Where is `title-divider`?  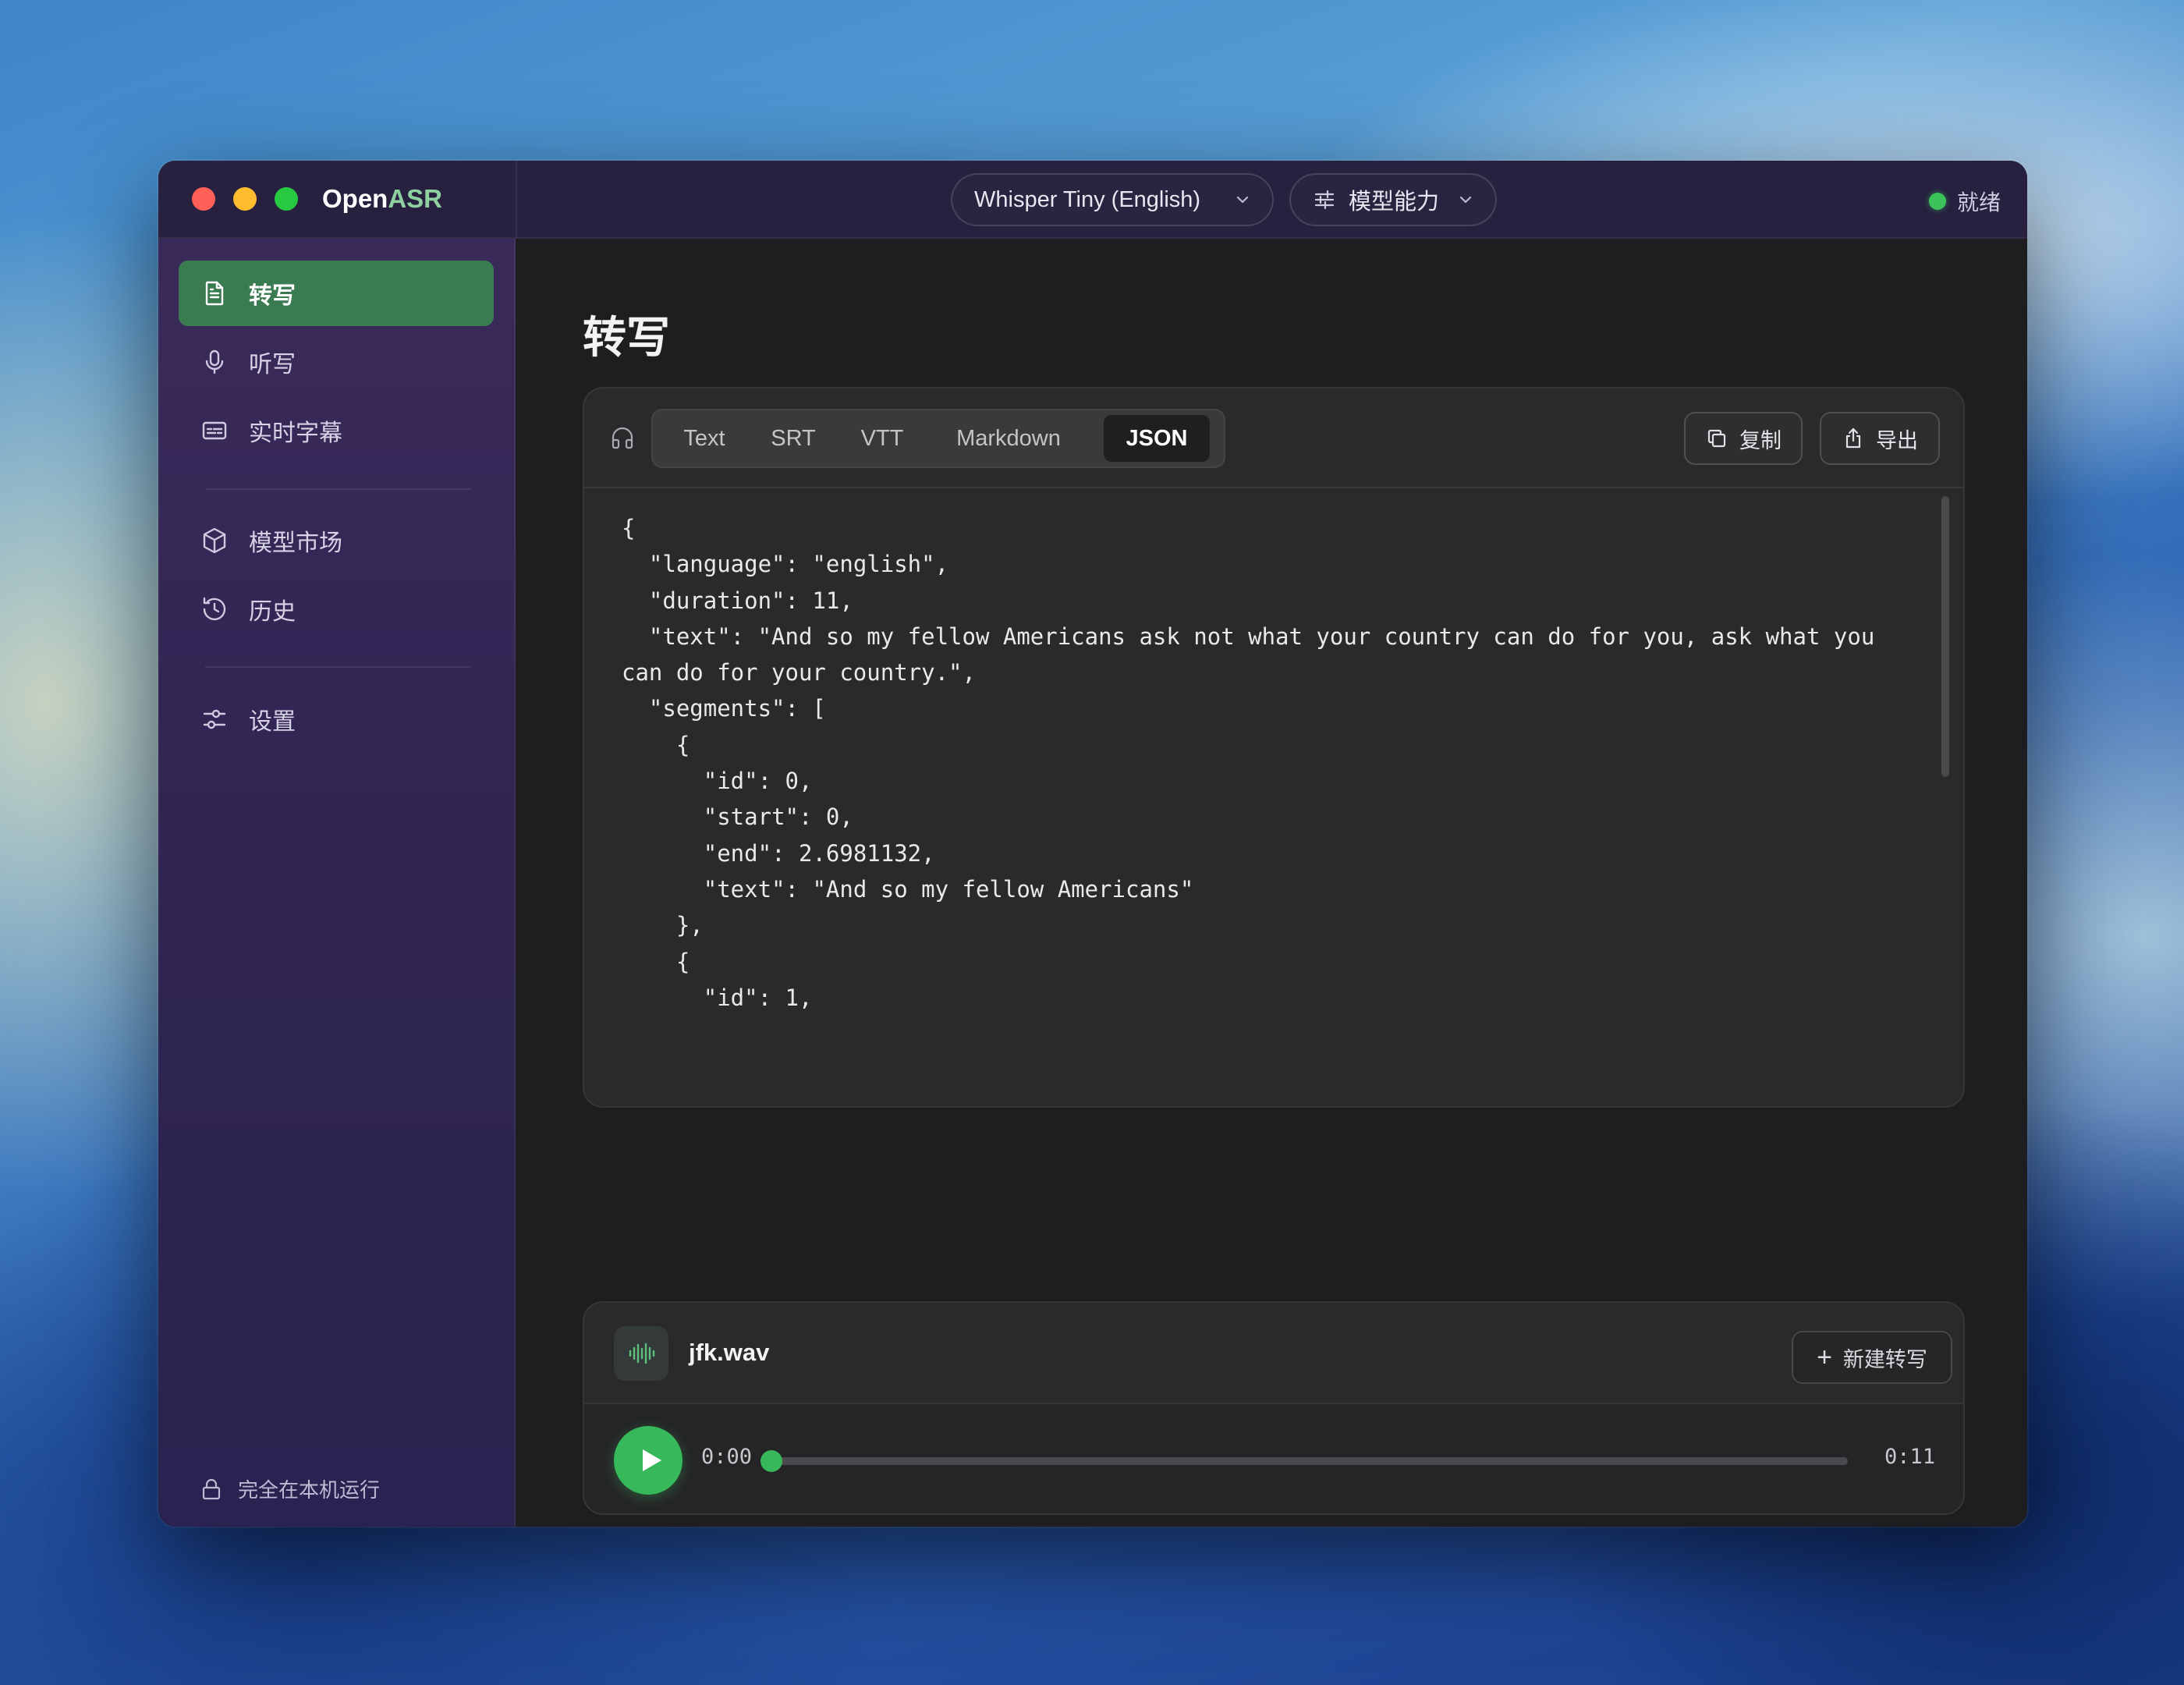 title-divider is located at coordinates (516, 200).